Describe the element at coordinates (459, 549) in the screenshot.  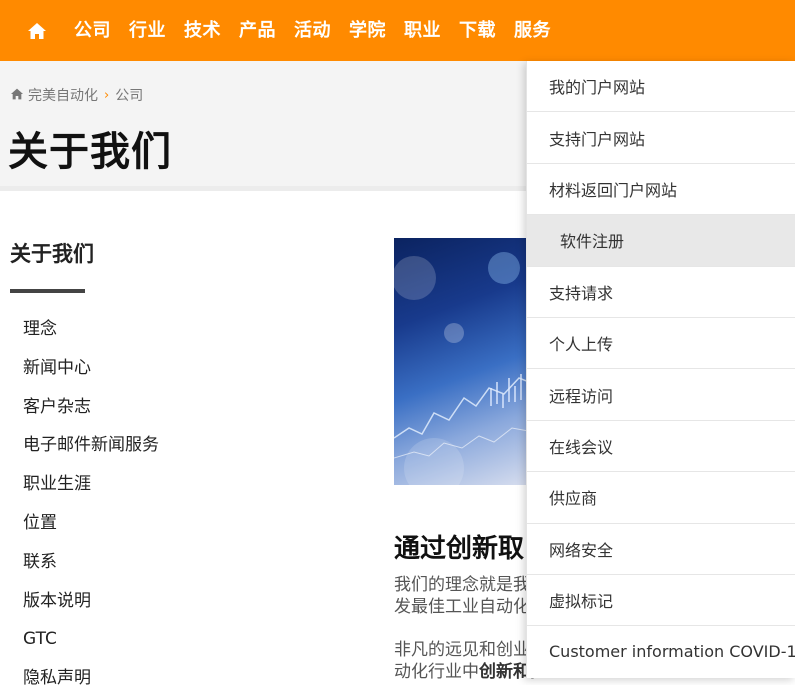
I see `article-title: 通过创新取` at that location.